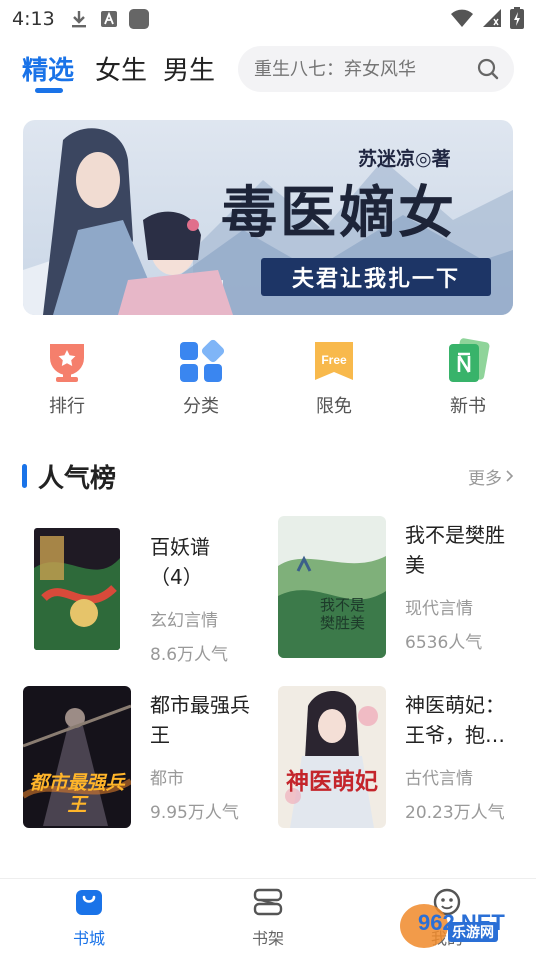 Image resolution: width=536 pixels, height=954 pixels. Describe the element at coordinates (404, 159) in the screenshot. I see `banner-author: 苏迷凉◎著` at that location.